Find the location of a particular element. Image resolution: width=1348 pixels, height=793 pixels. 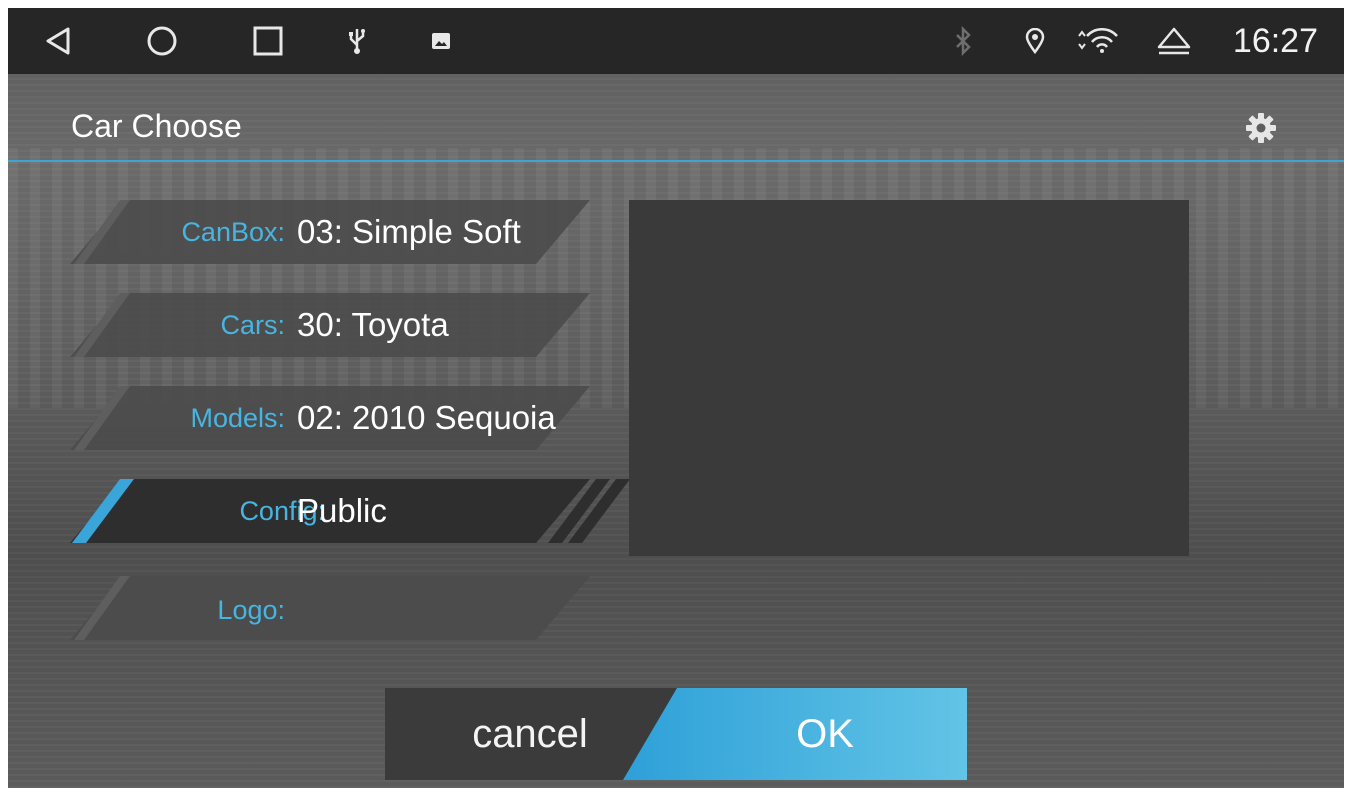

row-background is located at coordinates (330, 608).